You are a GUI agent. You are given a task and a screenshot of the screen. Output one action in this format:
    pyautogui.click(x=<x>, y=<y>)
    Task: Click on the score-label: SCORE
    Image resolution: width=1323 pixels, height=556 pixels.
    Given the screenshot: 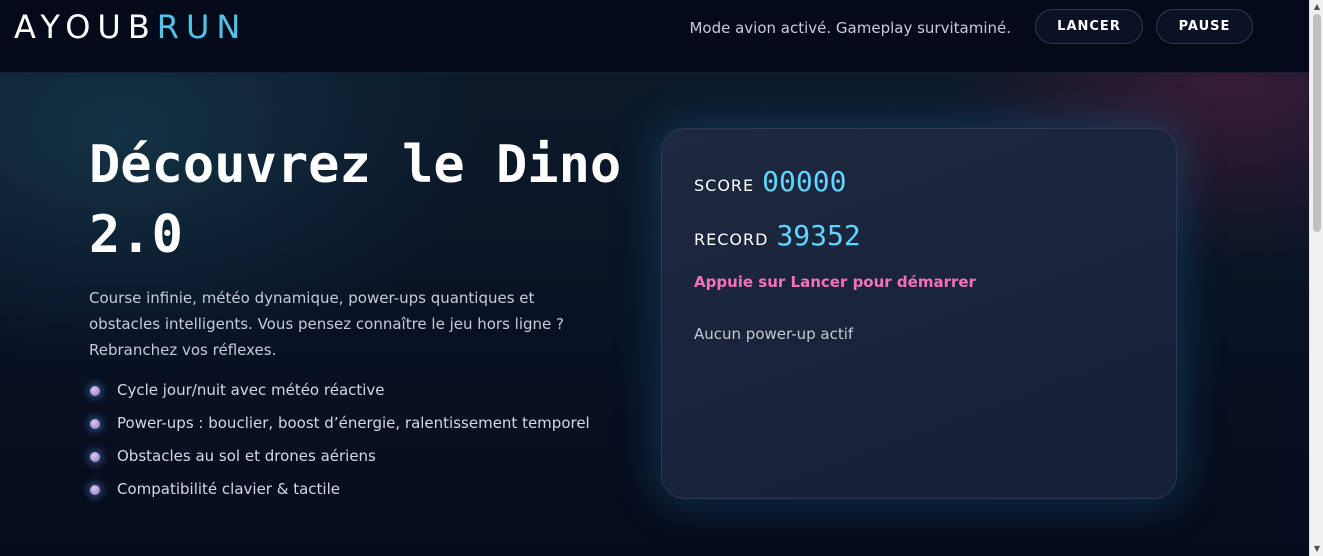 What is the action you would take?
    pyautogui.click(x=724, y=185)
    